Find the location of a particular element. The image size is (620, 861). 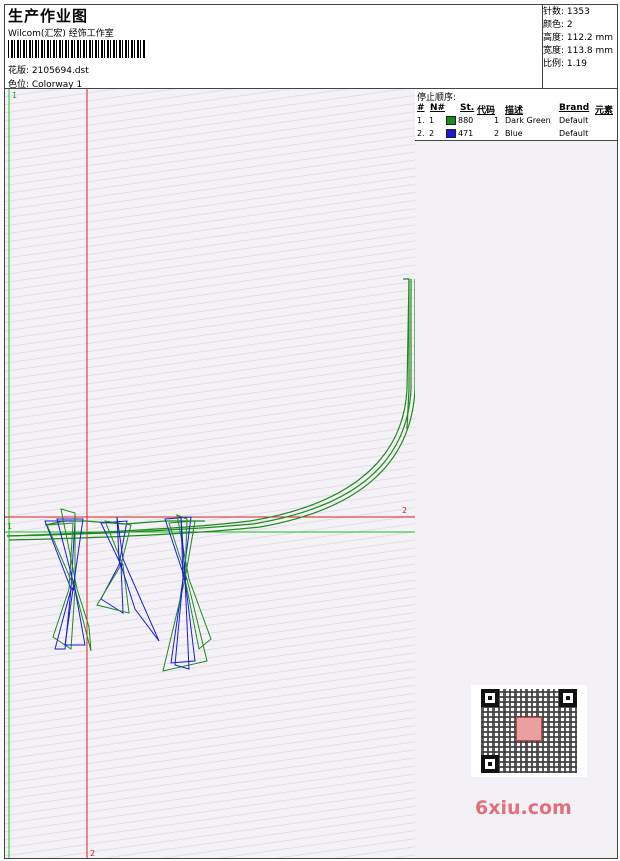

row-needle: 2 is located at coordinates (432, 133).